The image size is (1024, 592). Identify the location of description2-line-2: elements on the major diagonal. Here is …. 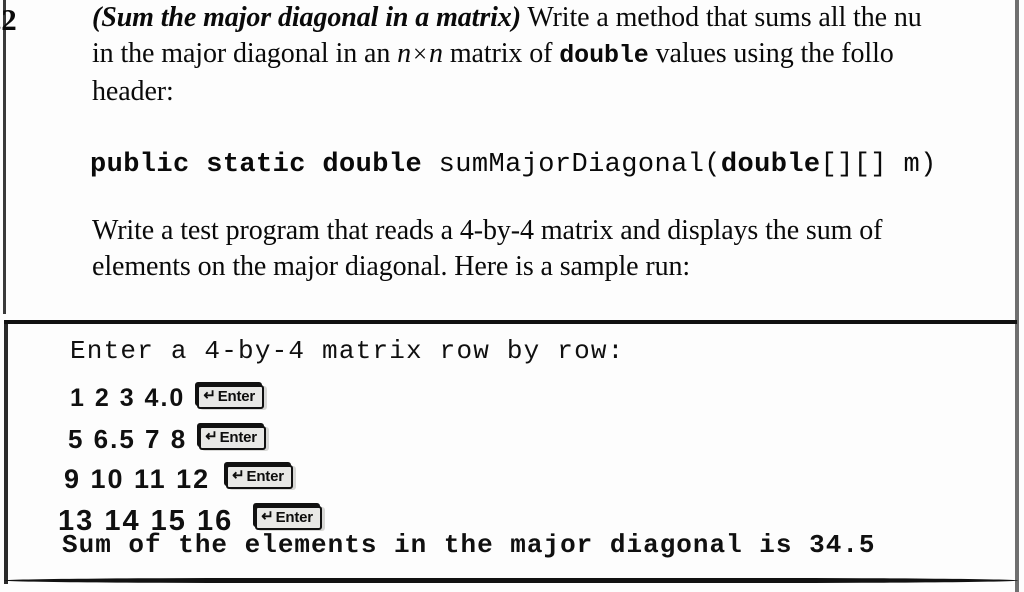
(391, 266).